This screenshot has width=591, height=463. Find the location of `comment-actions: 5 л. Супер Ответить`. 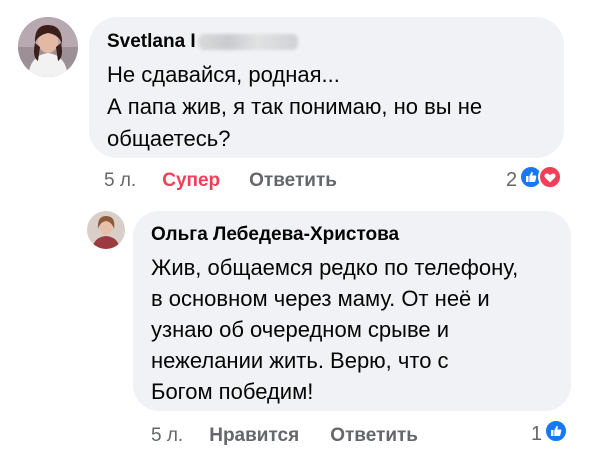

comment-actions: 5 л. Супер Ответить is located at coordinates (220, 181).